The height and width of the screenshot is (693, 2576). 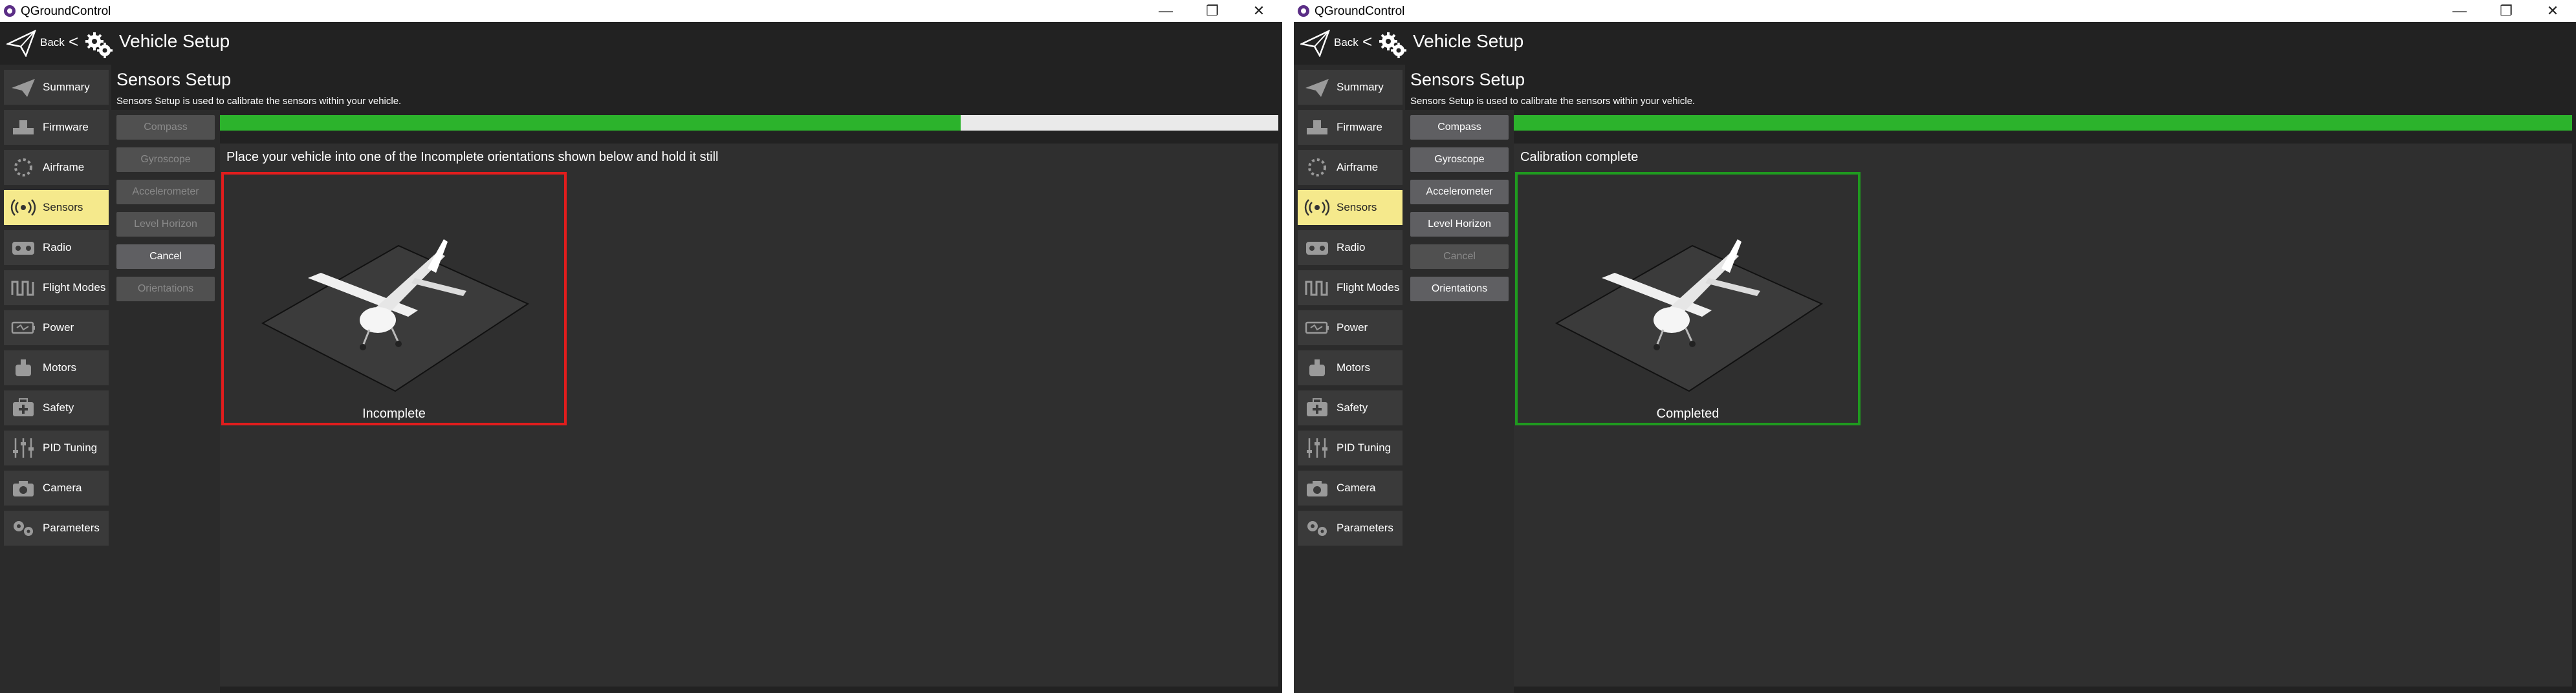 What do you see at coordinates (1357, 207) in the screenshot?
I see `sidebar-item-label: Sensors` at bounding box center [1357, 207].